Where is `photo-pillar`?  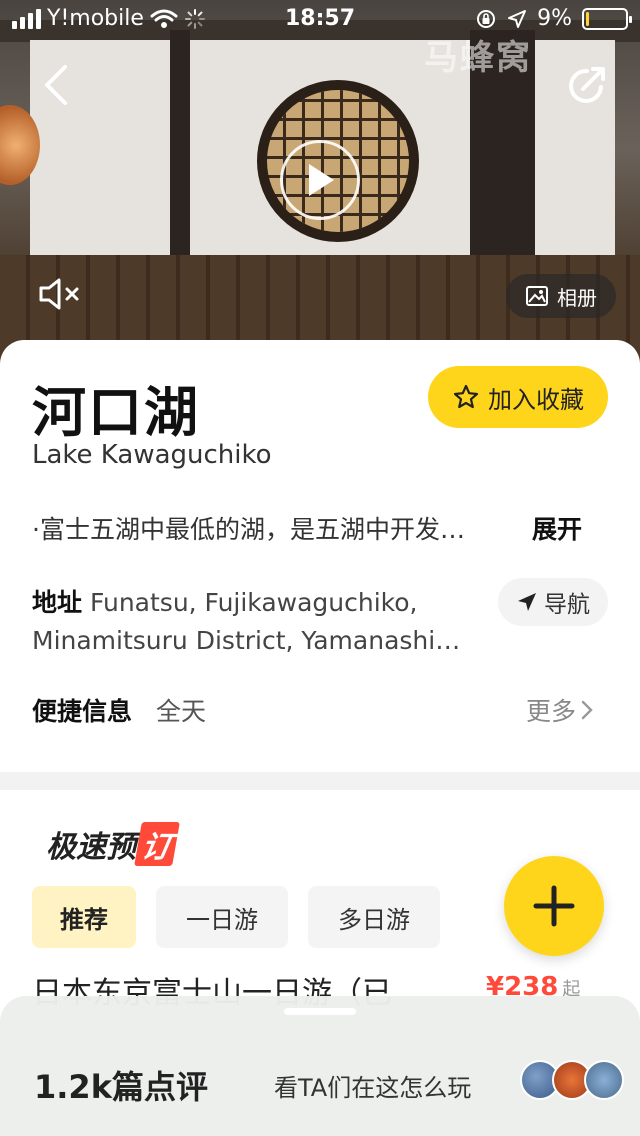 photo-pillar is located at coordinates (180, 150).